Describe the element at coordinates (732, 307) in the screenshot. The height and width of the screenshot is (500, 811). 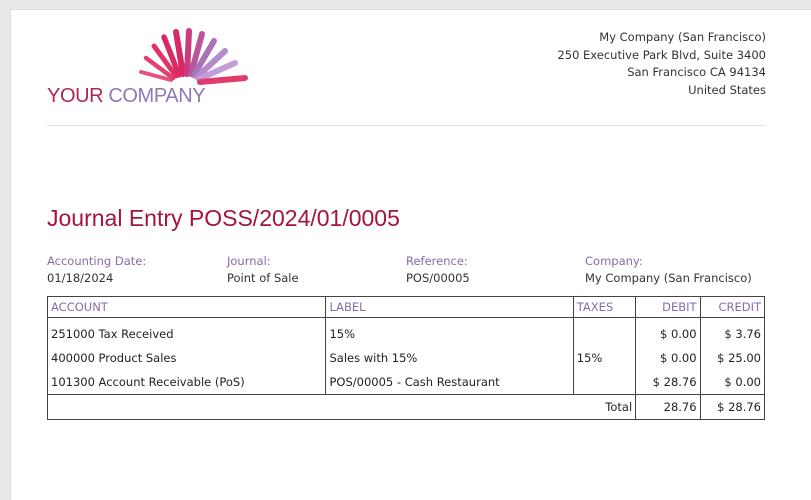
I see `column-header-credit: CREDIT` at that location.